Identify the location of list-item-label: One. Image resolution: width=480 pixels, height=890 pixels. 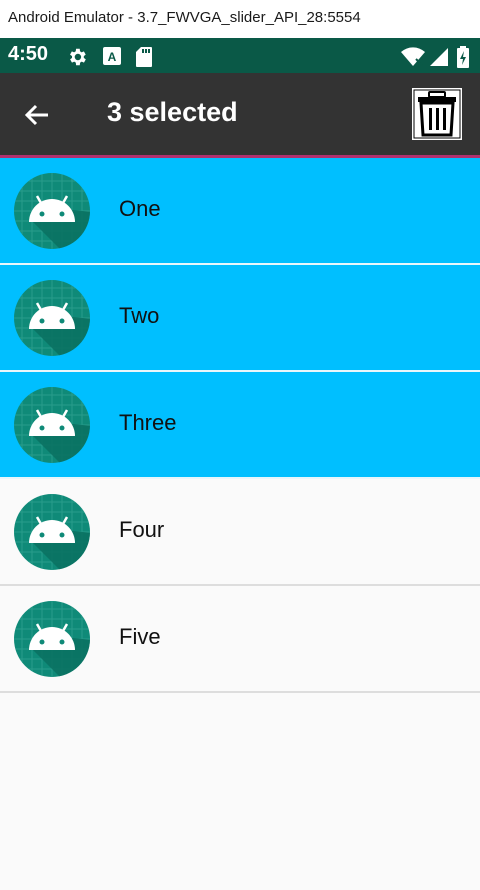
(140, 208).